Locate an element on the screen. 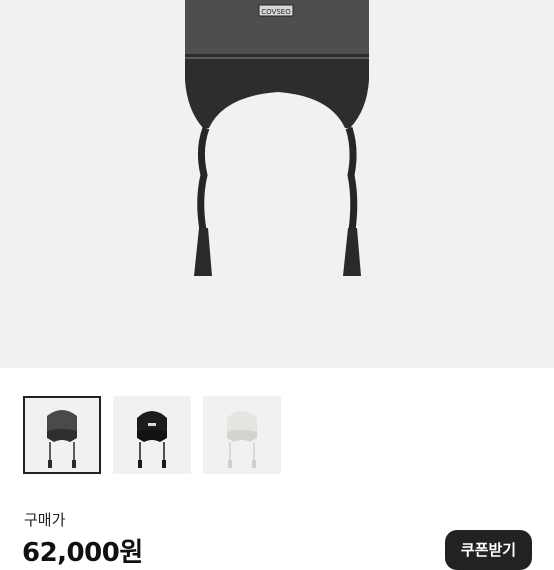 This screenshot has height=570, width=554. thumbnail-ivory is located at coordinates (242, 435).